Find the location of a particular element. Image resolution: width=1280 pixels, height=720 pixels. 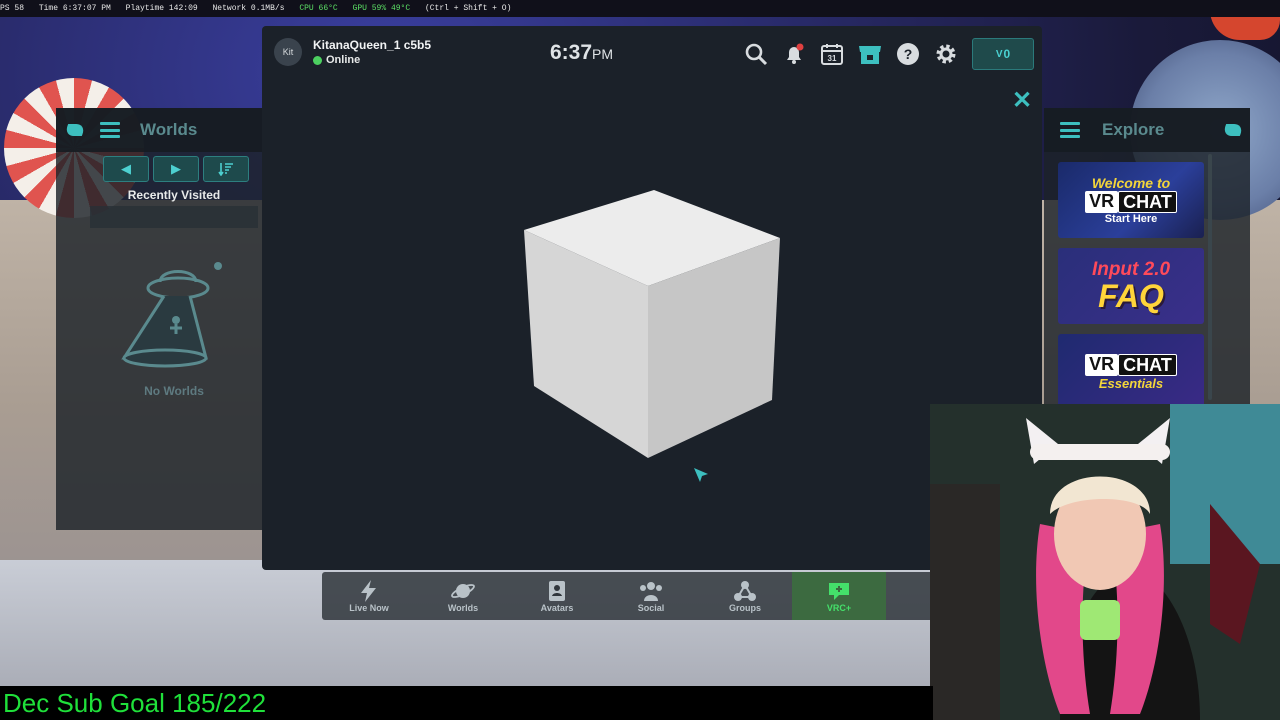

sort-button is located at coordinates (226, 169).